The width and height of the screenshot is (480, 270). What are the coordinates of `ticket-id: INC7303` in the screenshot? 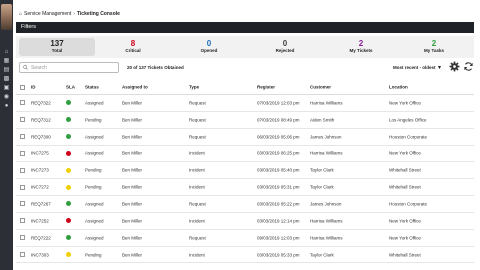 It's located at (40, 255).